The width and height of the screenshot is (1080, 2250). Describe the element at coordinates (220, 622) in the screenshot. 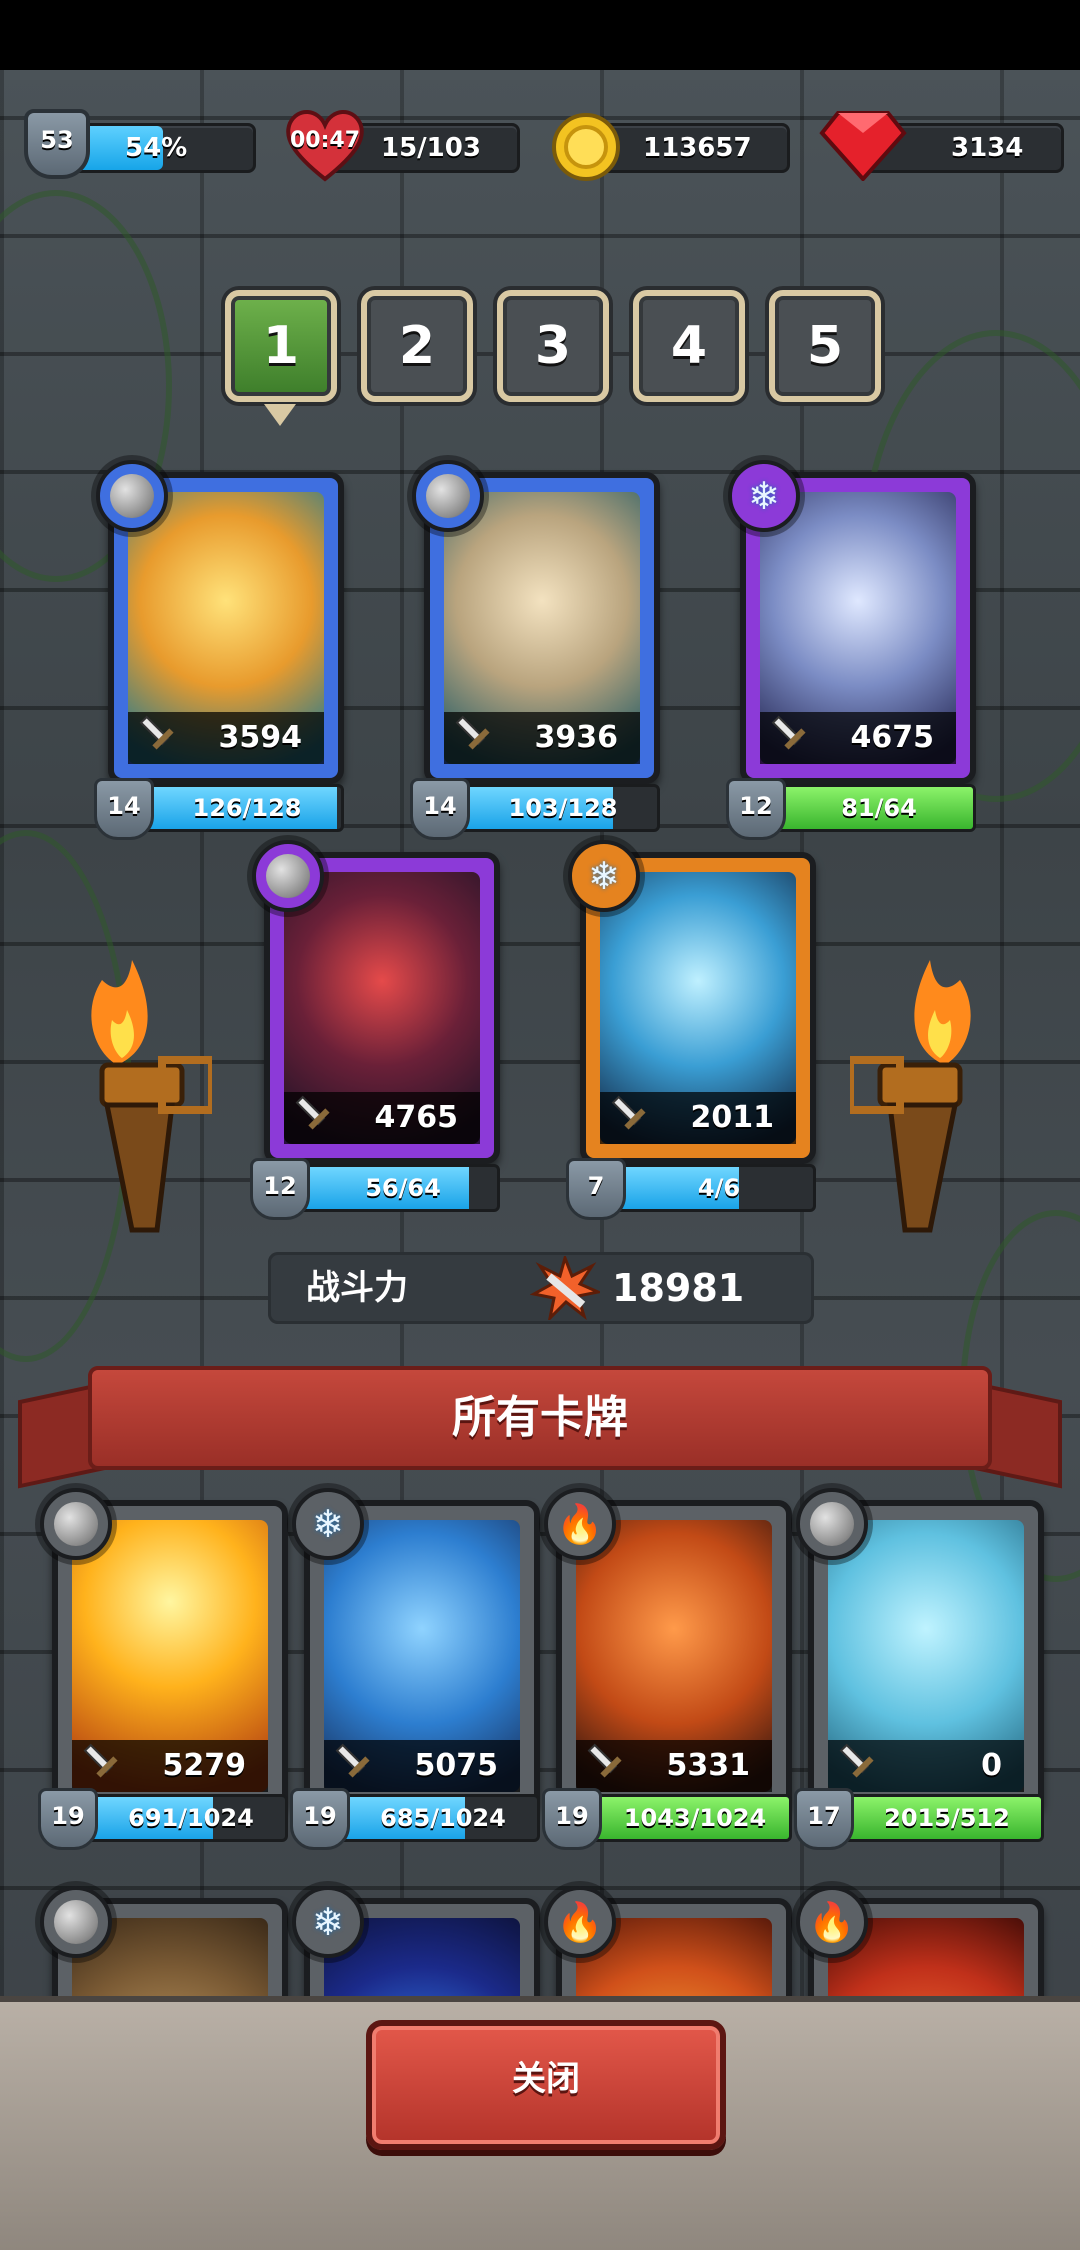

I see `hero-card: 3594` at that location.